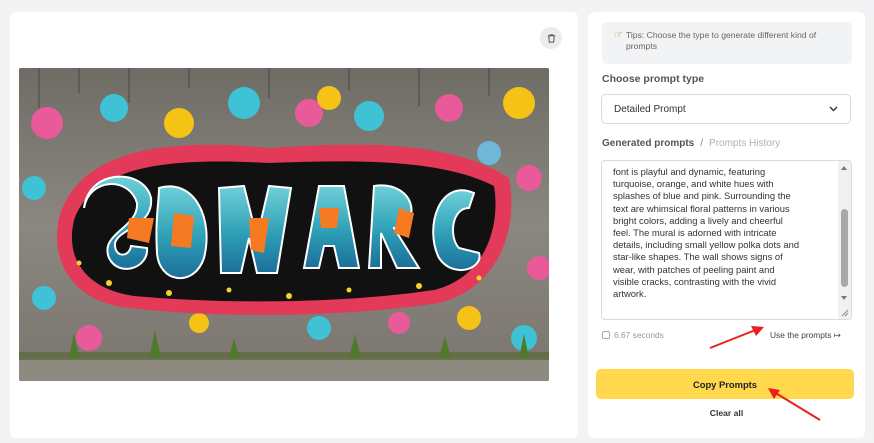 This screenshot has width=874, height=443. Describe the element at coordinates (844, 298) in the screenshot. I see `scroll-down-arrow-icon` at that location.